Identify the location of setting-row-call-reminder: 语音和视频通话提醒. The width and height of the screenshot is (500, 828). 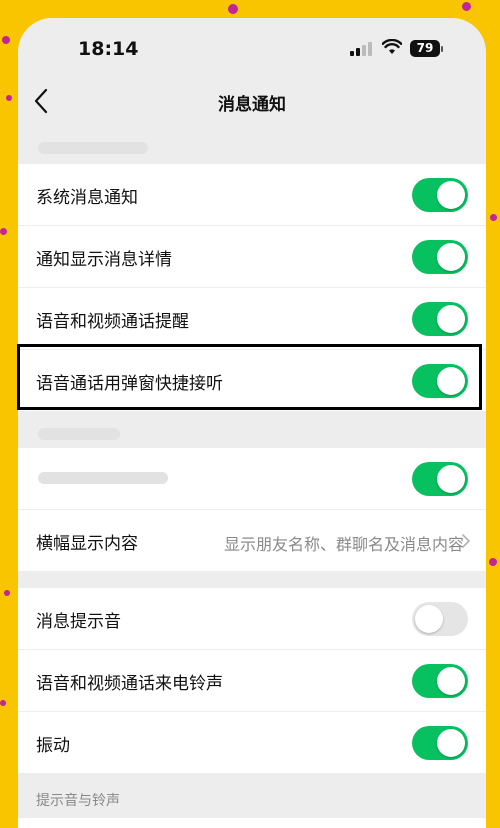
(252, 319).